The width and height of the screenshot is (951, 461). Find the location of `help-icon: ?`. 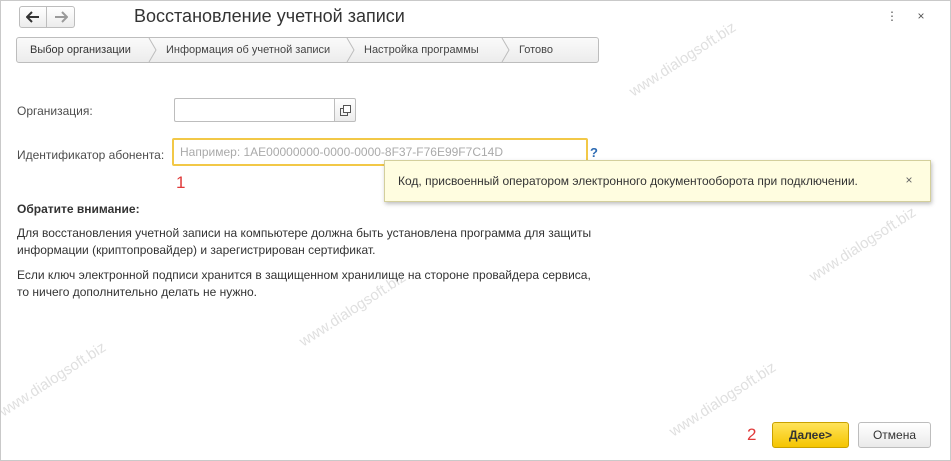

help-icon: ? is located at coordinates (594, 152).